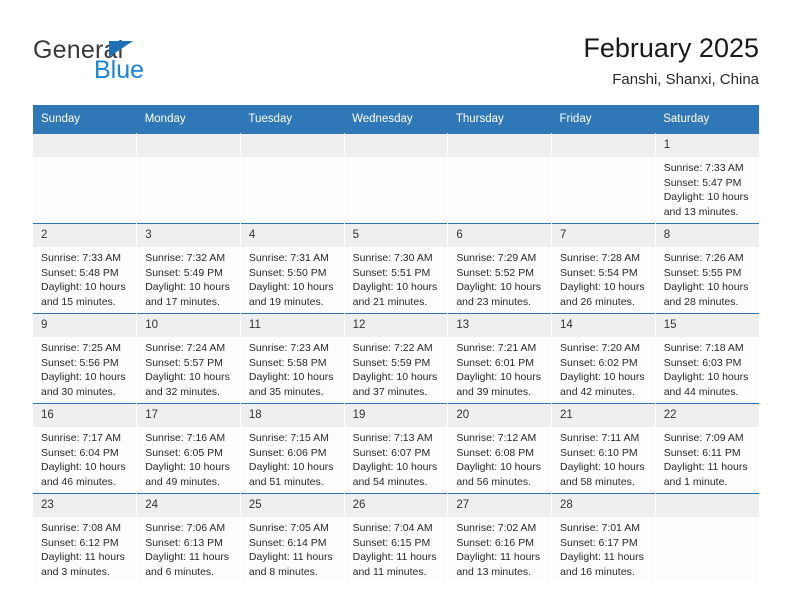 The width and height of the screenshot is (792, 612). I want to click on sunrise-text: Sunrise: 7:32 AM, so click(185, 258).